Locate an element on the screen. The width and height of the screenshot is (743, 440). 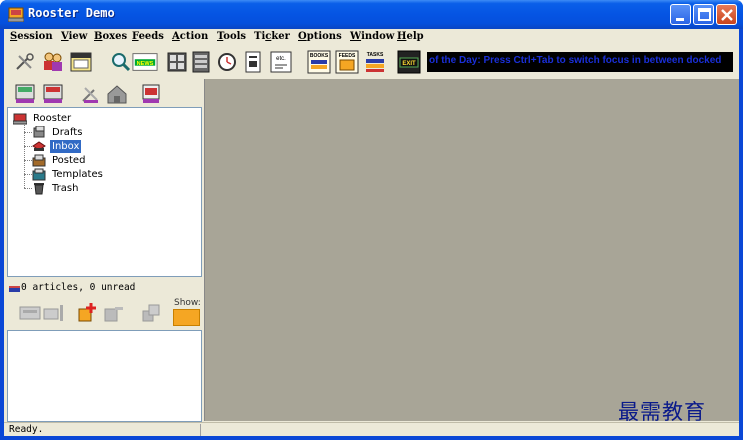
close-icon is located at coordinates (727, 15).